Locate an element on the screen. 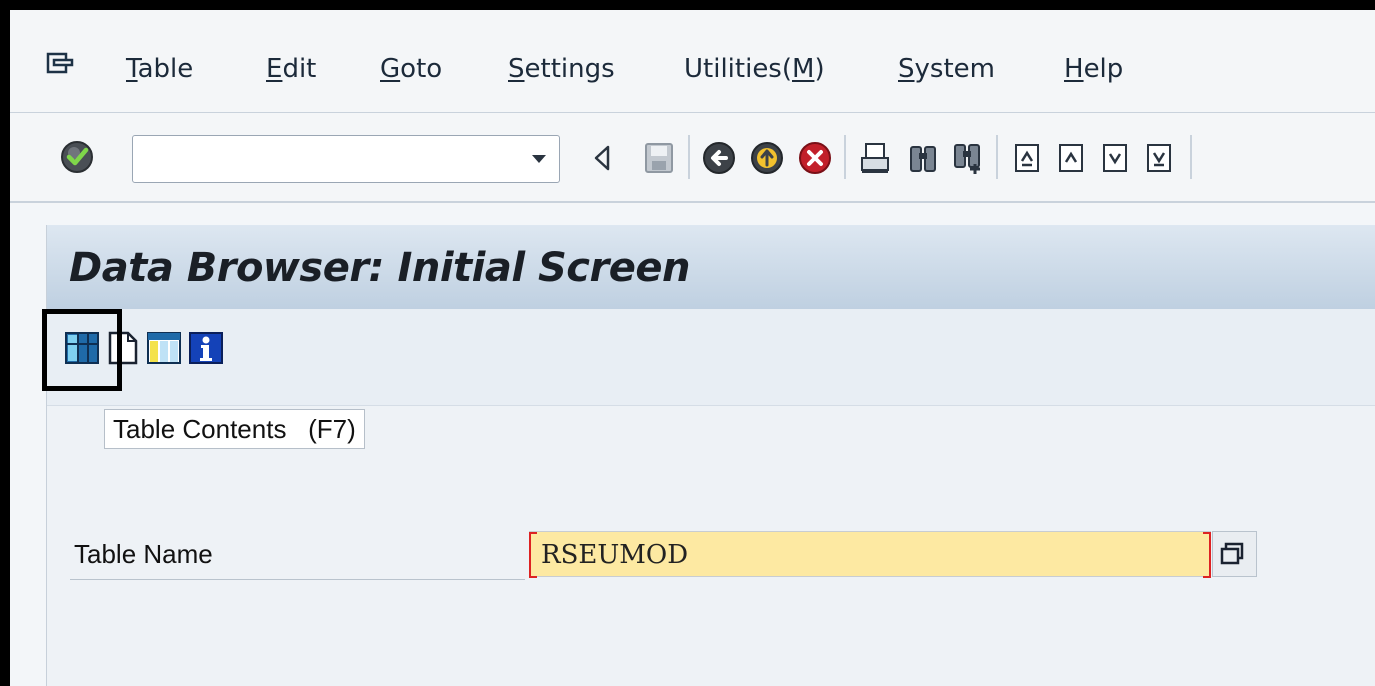 The image size is (1375, 686). table-name-label: Table Name is located at coordinates (143, 554).